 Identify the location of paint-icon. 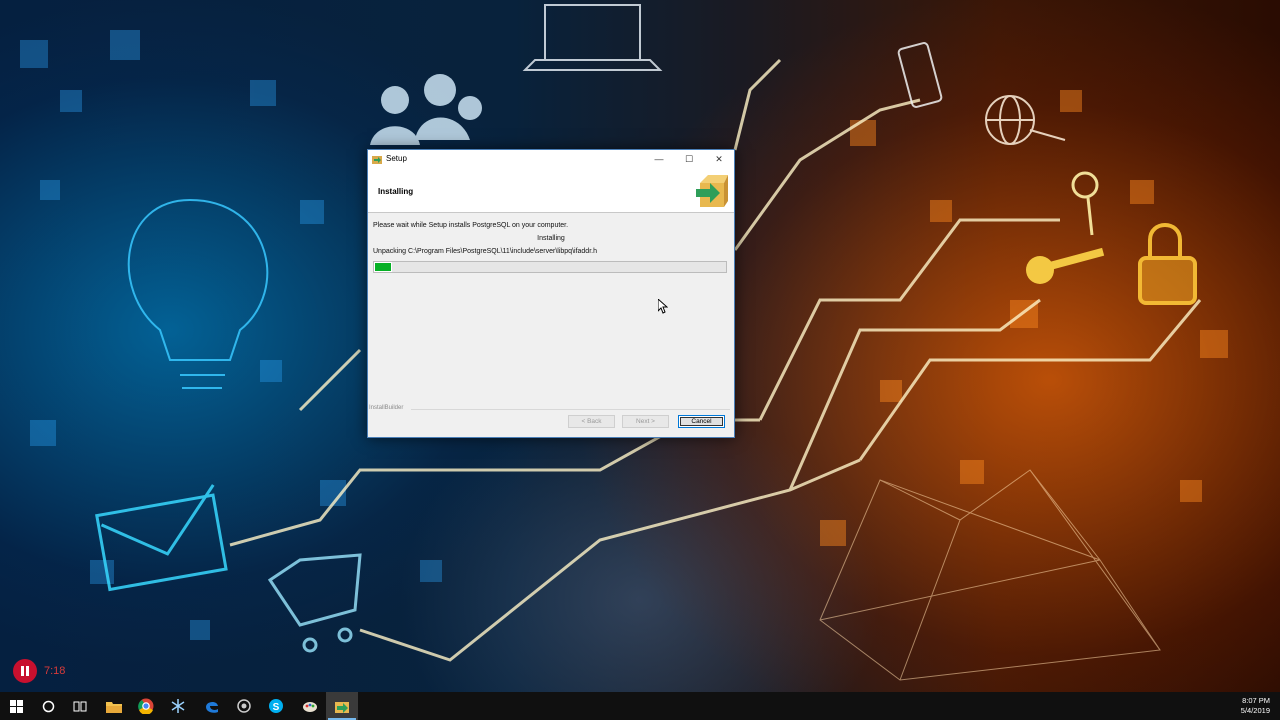
(310, 706).